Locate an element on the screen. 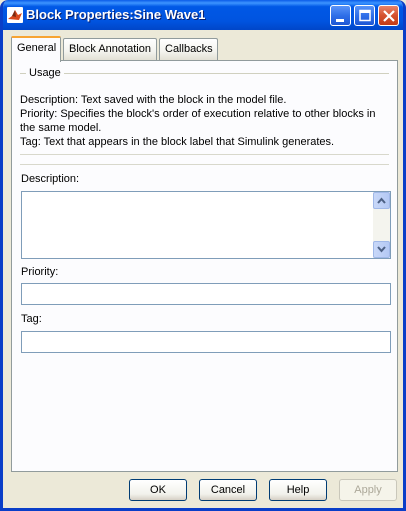 This screenshot has height=511, width=406. help-button: Help is located at coordinates (298, 490).